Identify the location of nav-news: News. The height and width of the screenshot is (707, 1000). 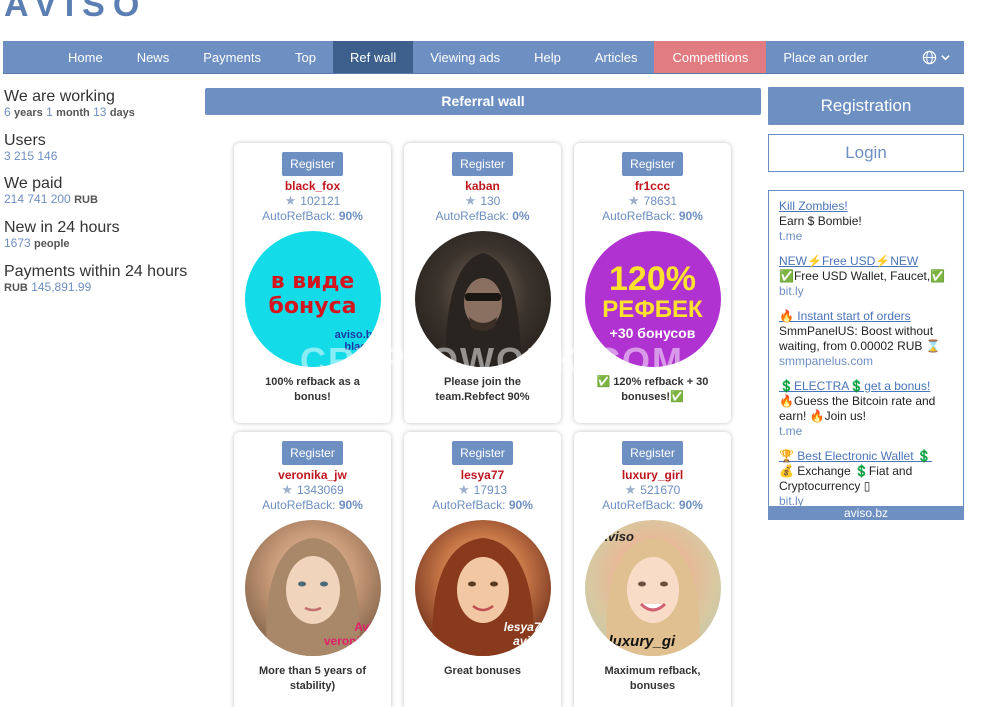
(153, 57).